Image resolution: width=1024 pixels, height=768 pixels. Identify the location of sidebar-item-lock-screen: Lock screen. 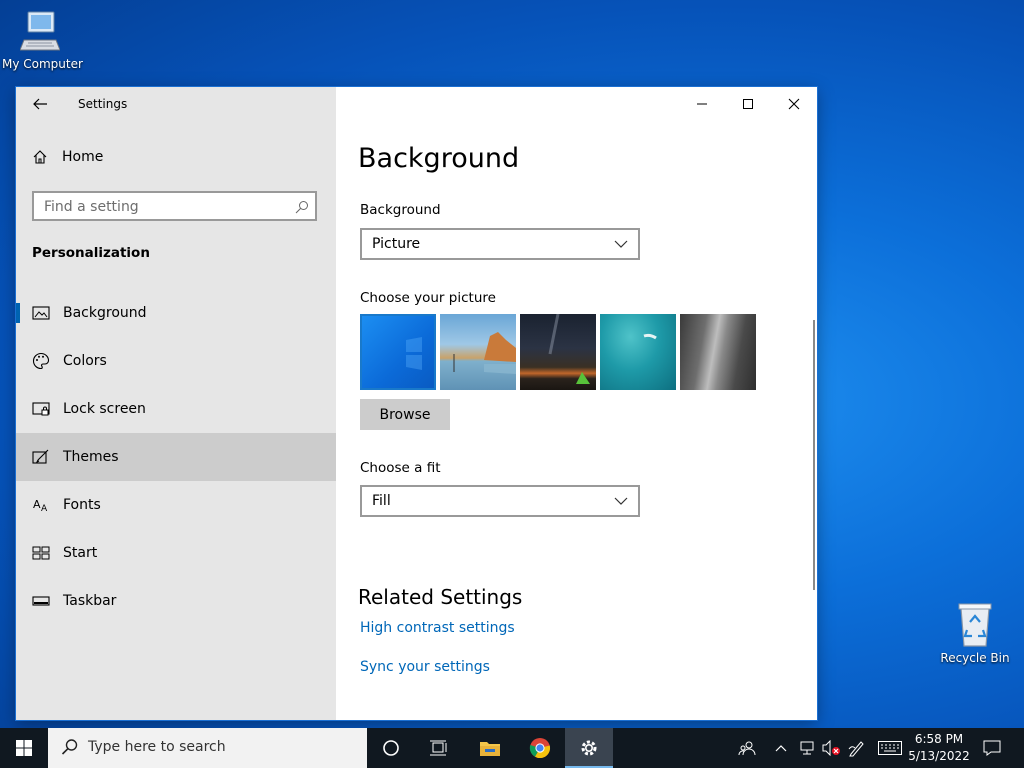
(176, 409).